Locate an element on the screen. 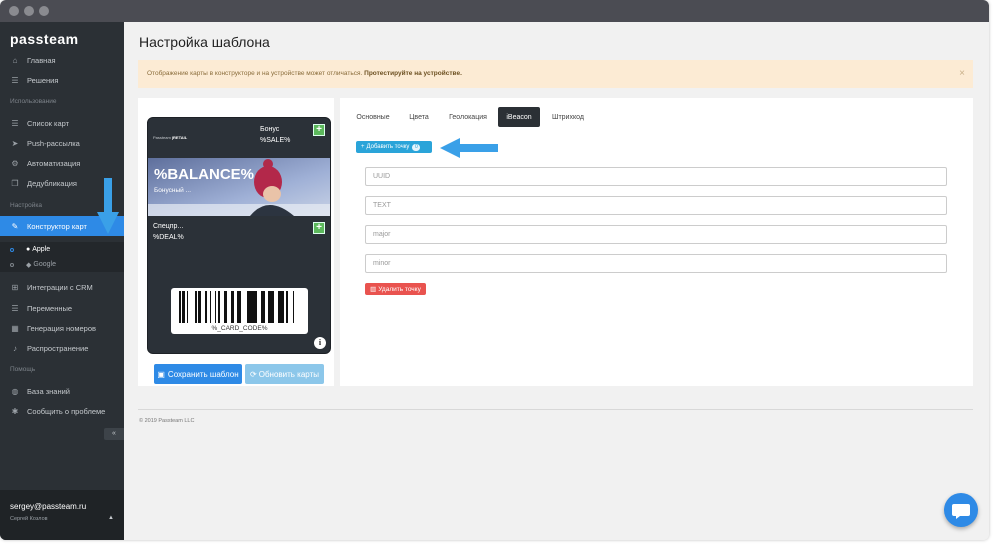  sidebar-item-label: Интеграции с CRM is located at coordinates (60, 287).